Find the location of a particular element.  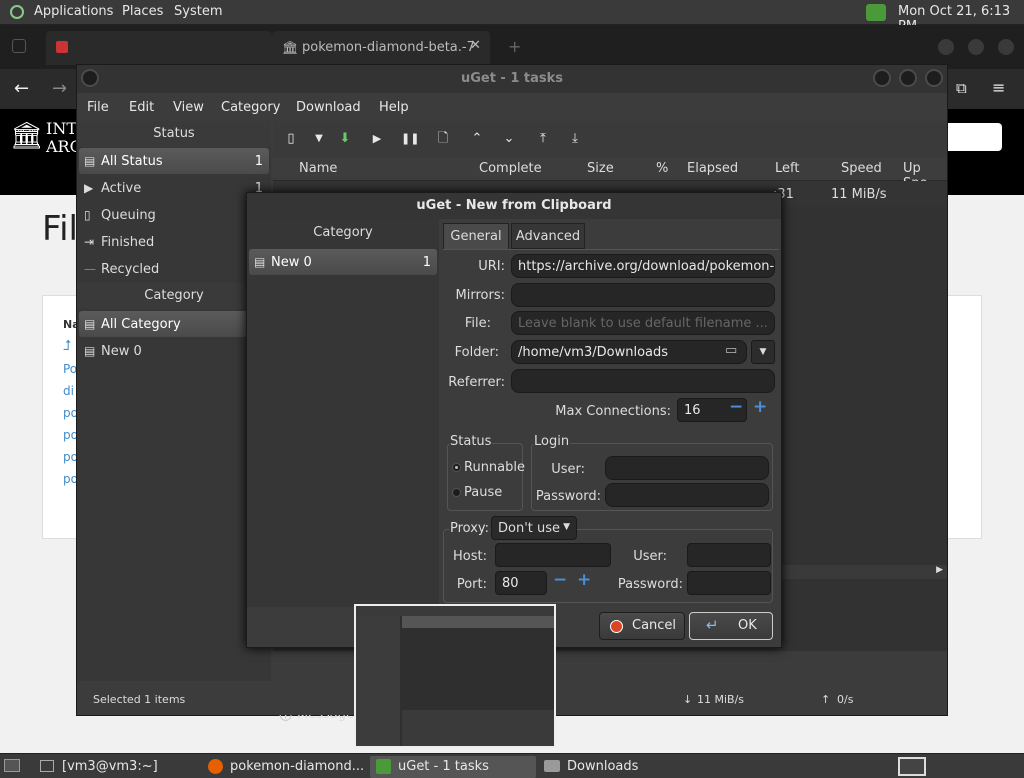

move-down-icon: ⌄ is located at coordinates (509, 139).